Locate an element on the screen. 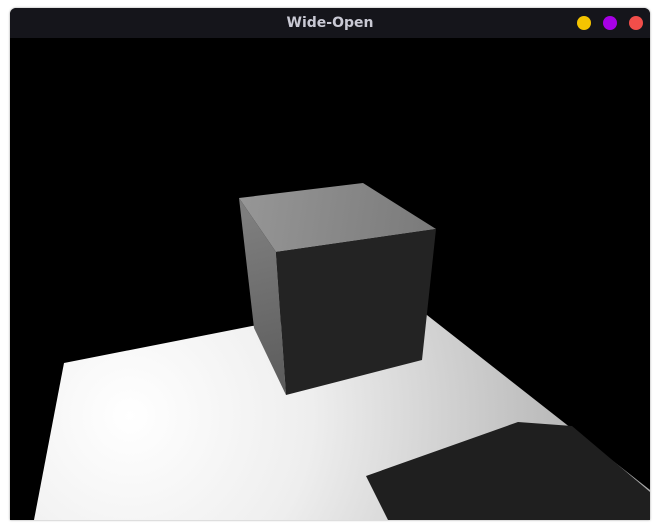 The image size is (660, 528). maximize-button is located at coordinates (610, 23).